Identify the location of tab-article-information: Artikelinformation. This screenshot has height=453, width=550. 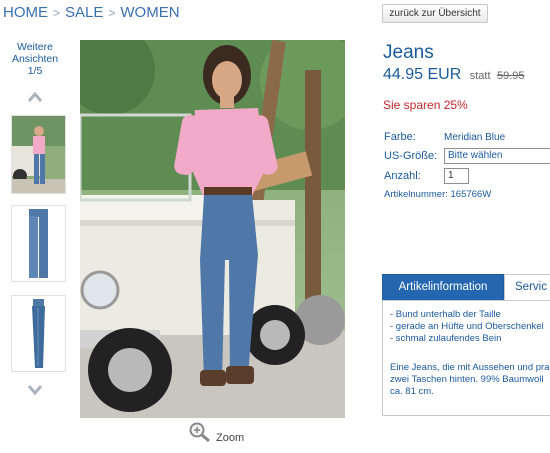
(443, 287).